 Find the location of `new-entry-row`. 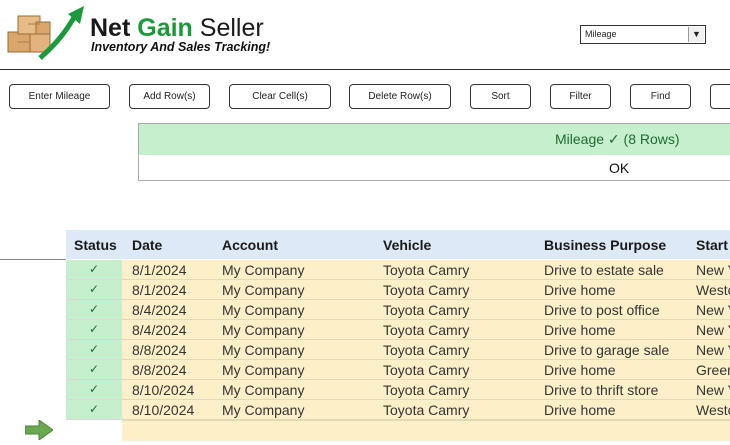

new-entry-row is located at coordinates (426, 430).